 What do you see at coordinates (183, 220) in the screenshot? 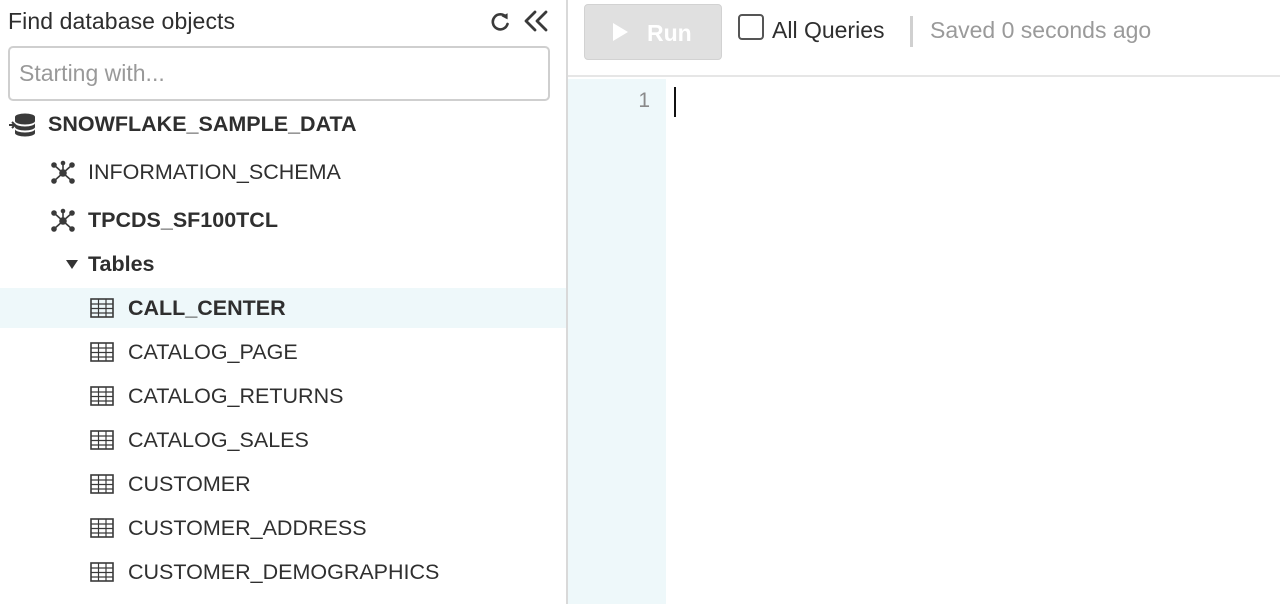
I see `schema-label: TPCDS_SF100TCL` at bounding box center [183, 220].